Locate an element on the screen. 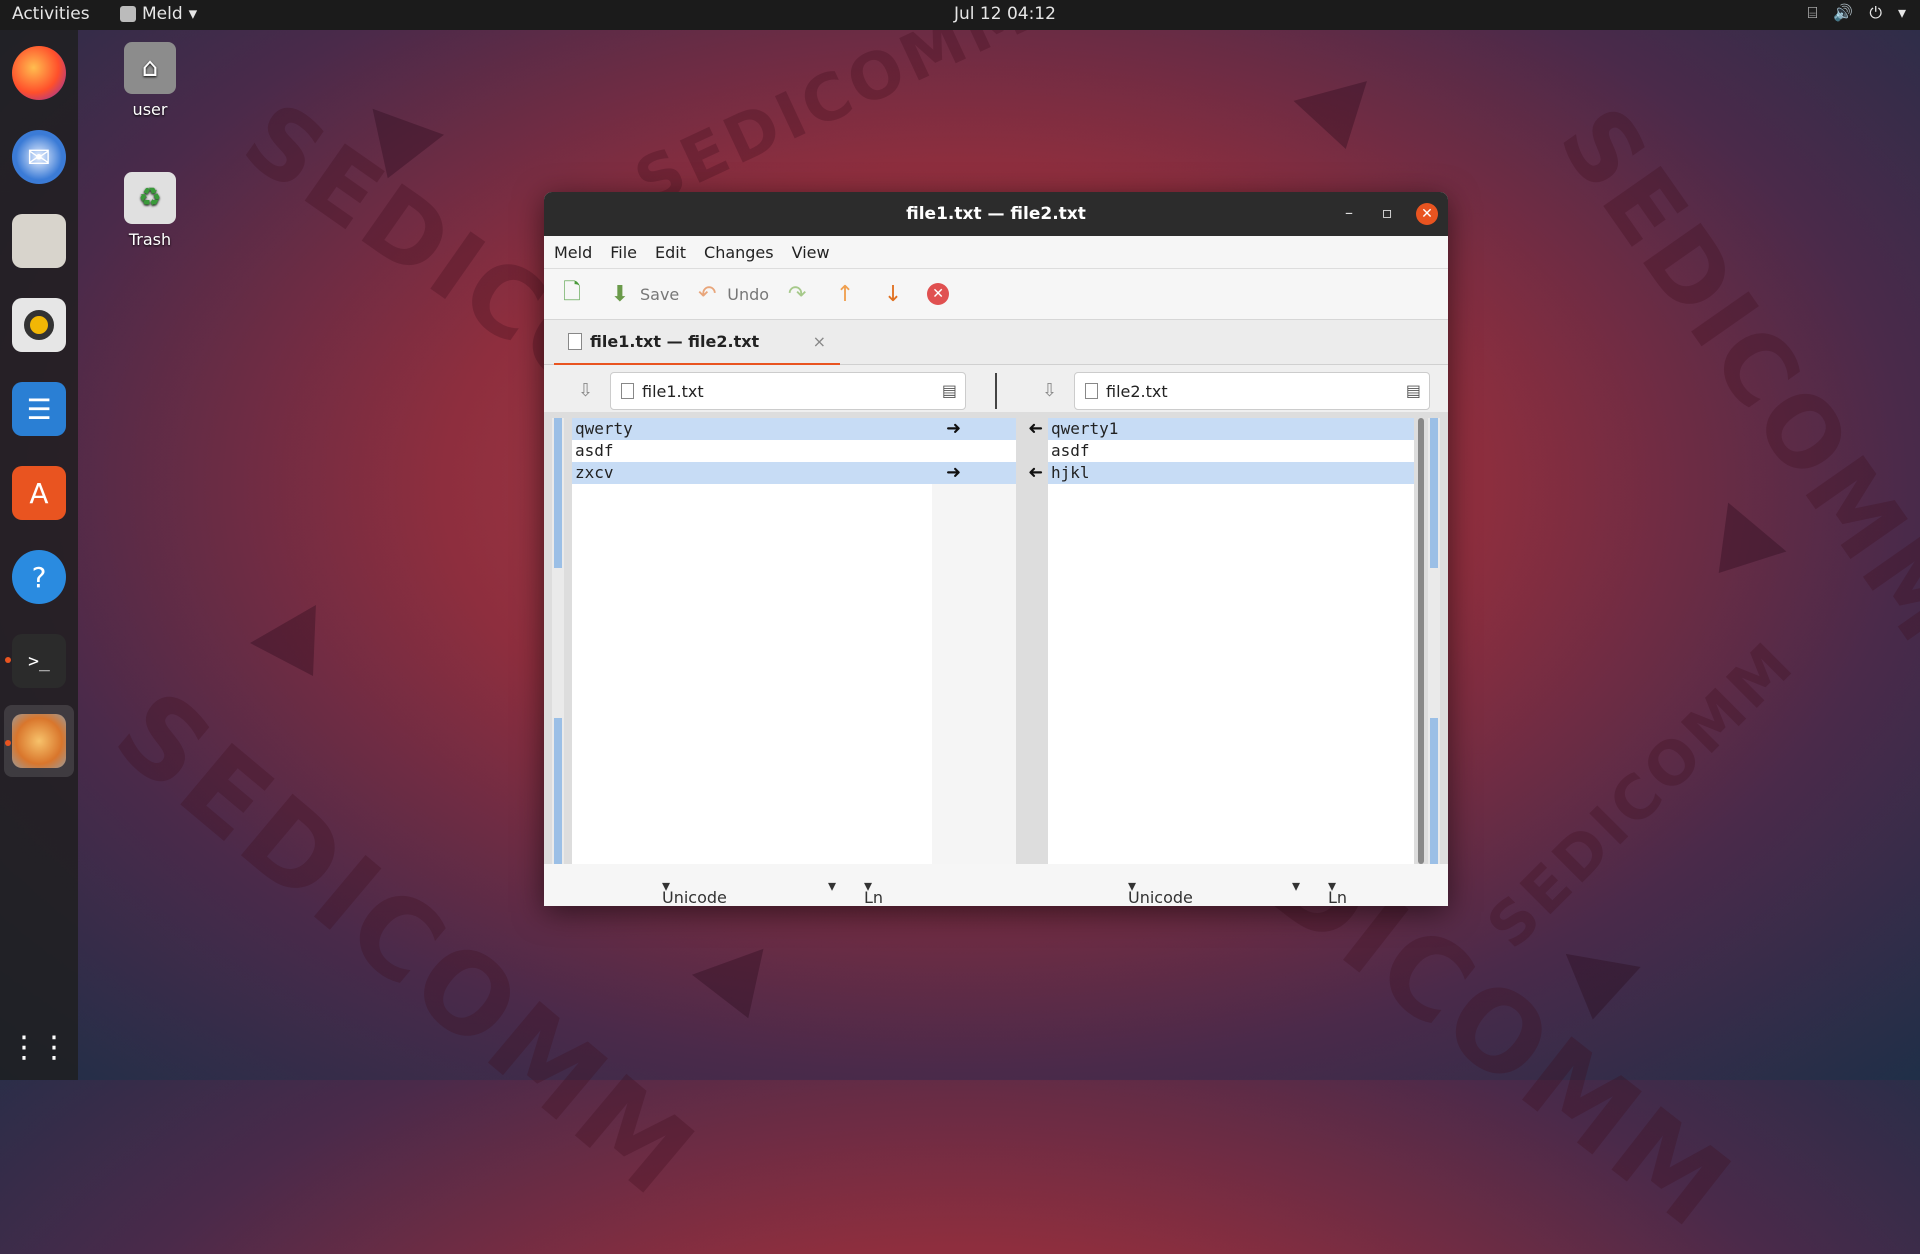 This screenshot has height=1254, width=1920. system-tray: ⌸ 🔊 ⏻ ▾ is located at coordinates (1857, 13).